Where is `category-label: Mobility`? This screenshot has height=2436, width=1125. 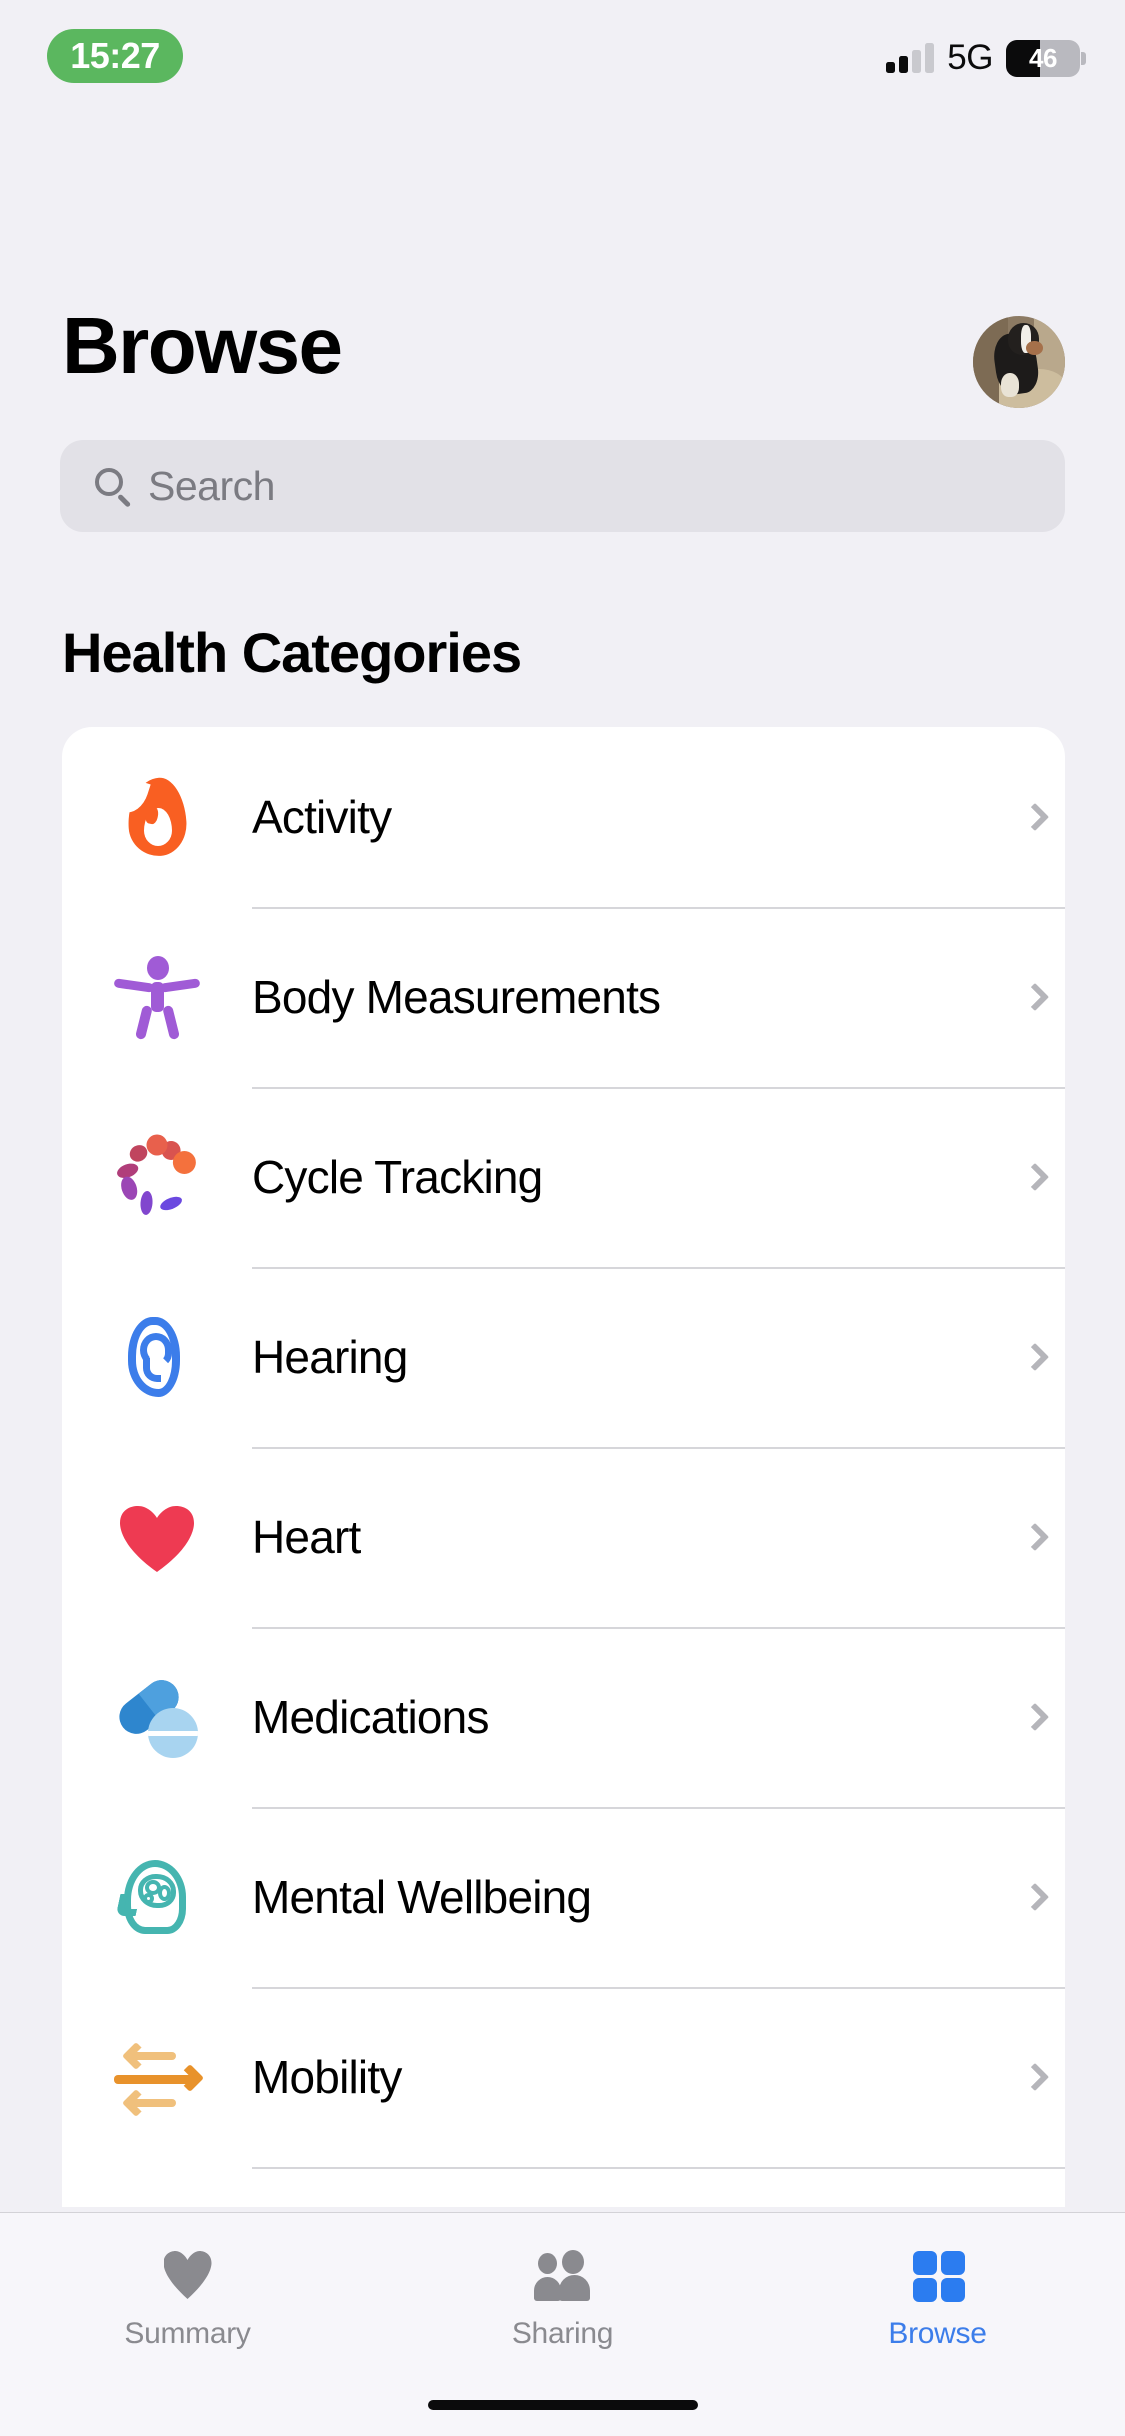
category-label: Mobility is located at coordinates (327, 2077).